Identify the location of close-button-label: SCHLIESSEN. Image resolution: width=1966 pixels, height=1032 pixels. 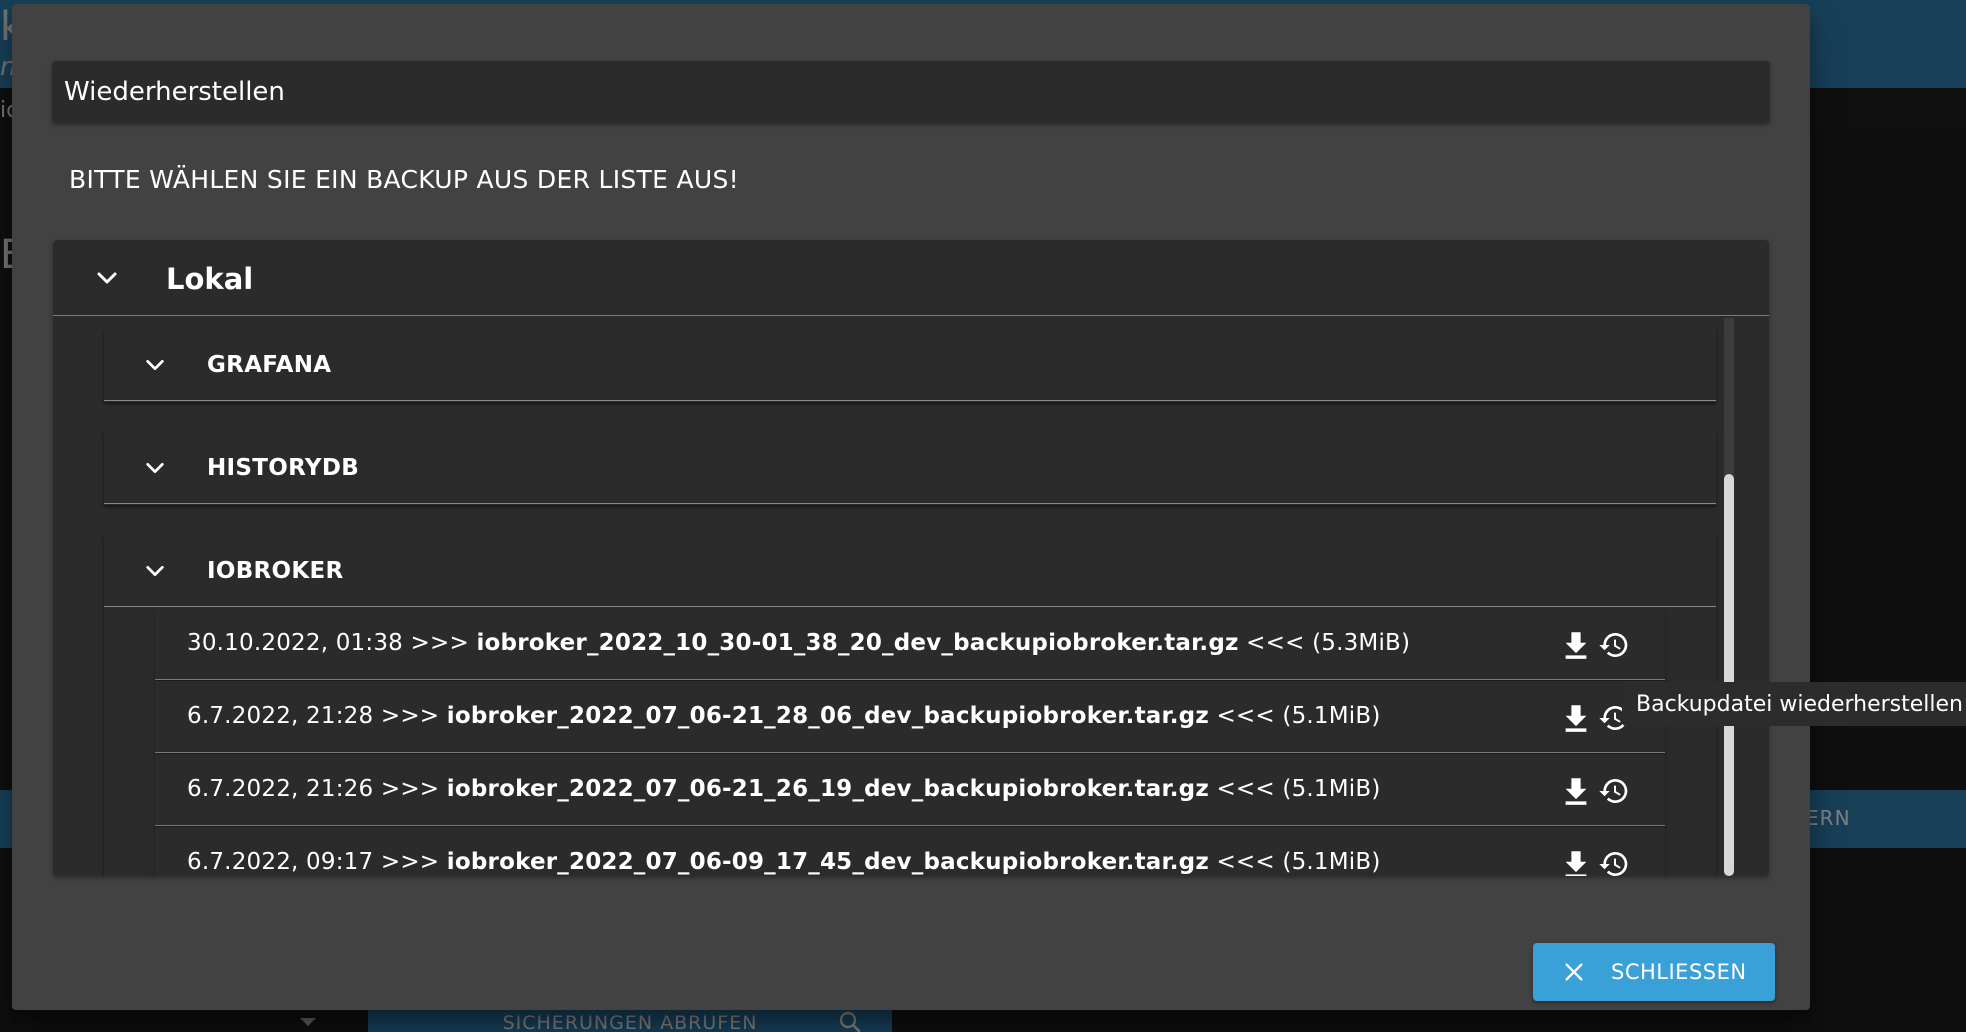
(1679, 972).